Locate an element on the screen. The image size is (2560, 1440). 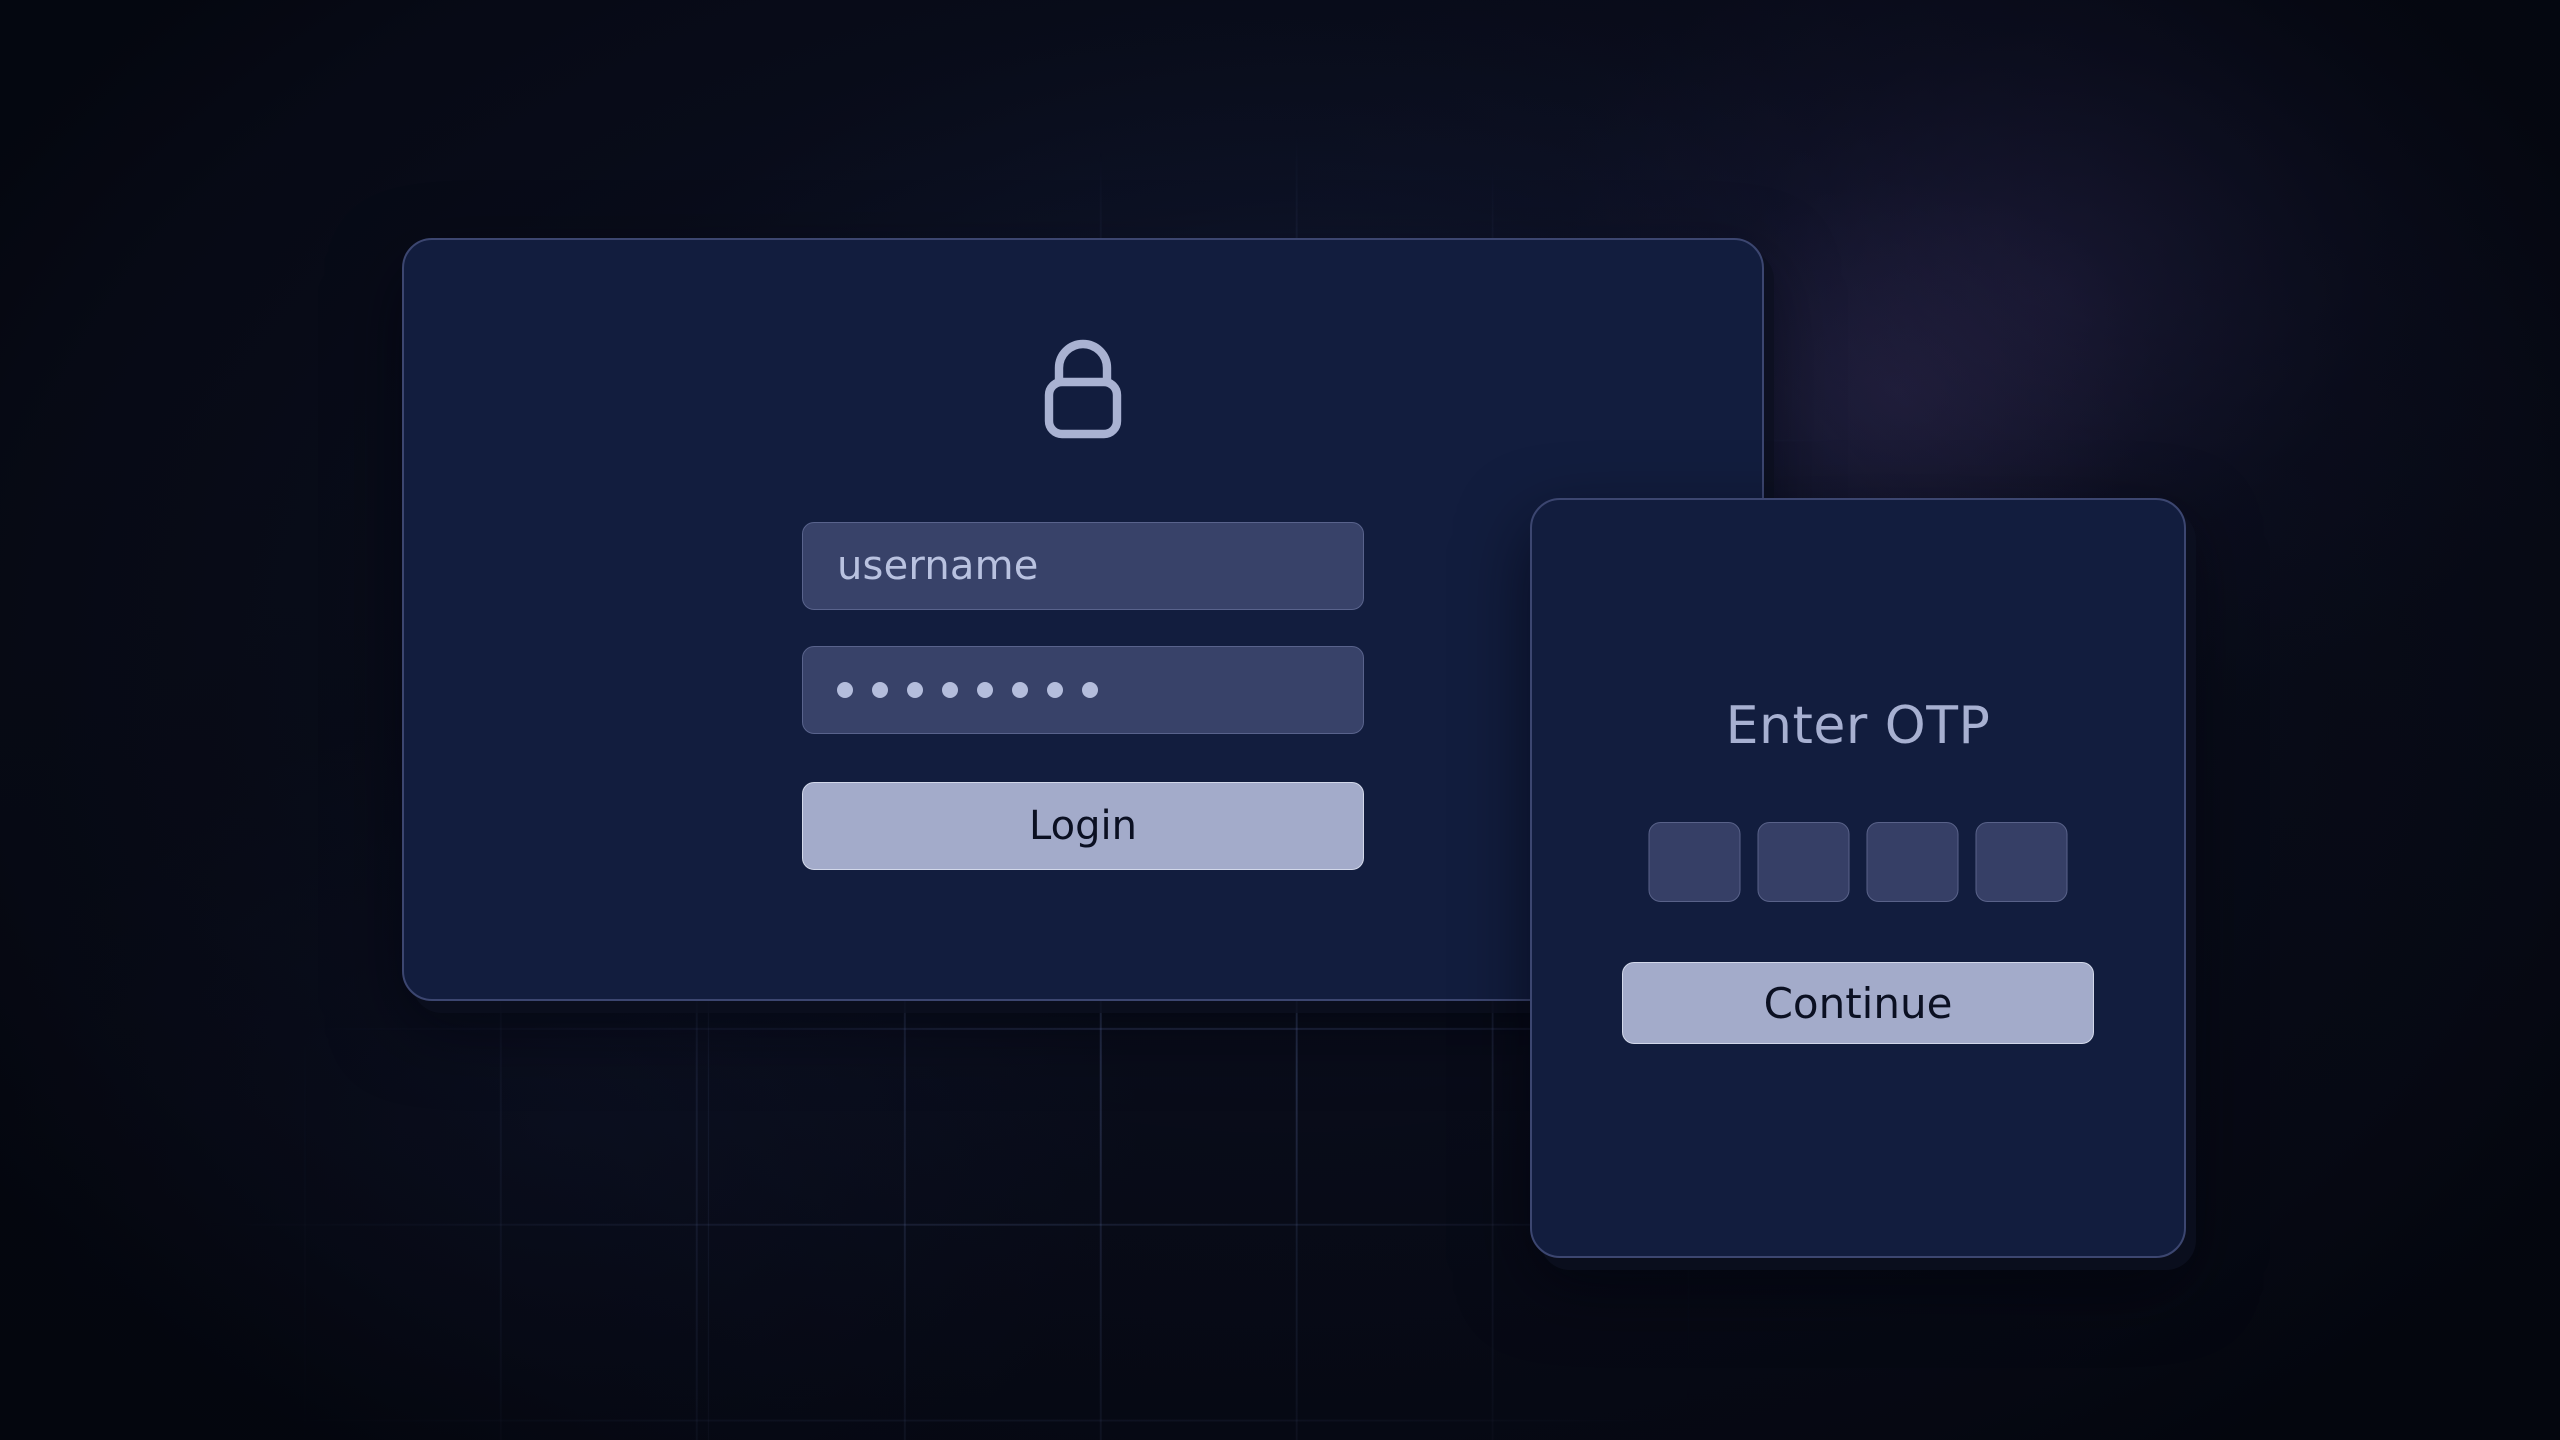
continue-button: Continue is located at coordinates (1858, 1003).